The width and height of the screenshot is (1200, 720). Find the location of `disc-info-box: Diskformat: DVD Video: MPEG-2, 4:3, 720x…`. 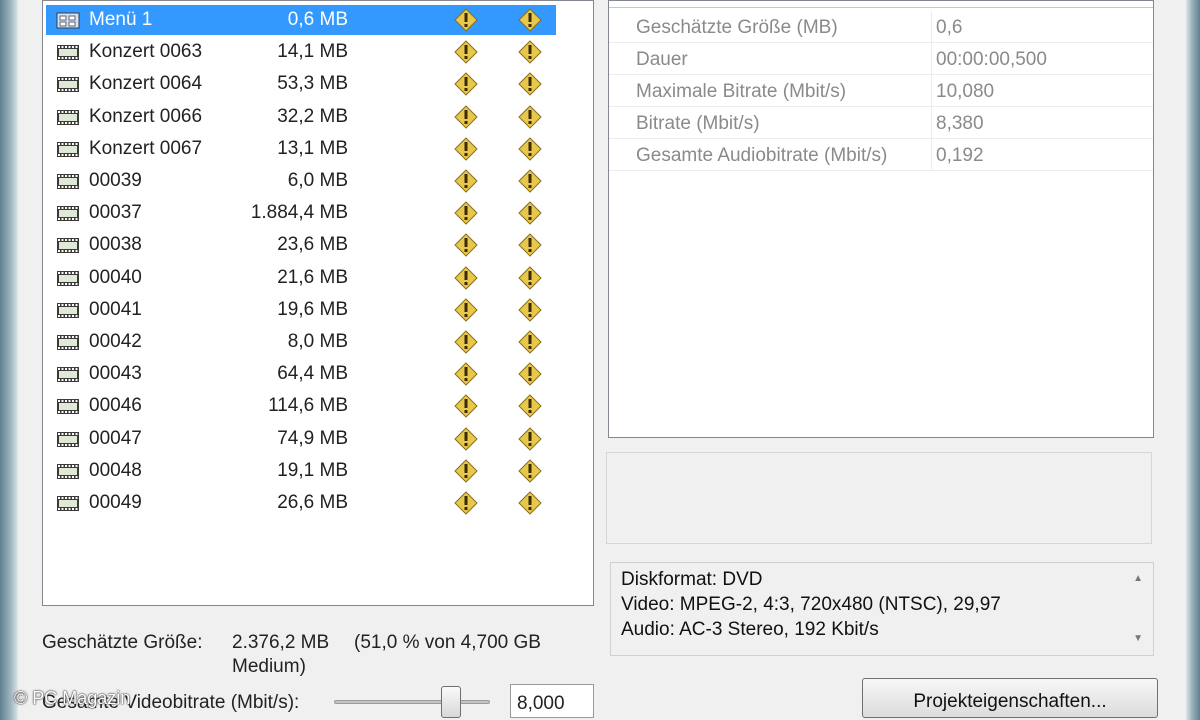

disc-info-box: Diskformat: DVD Video: MPEG-2, 4:3, 720x… is located at coordinates (882, 609).